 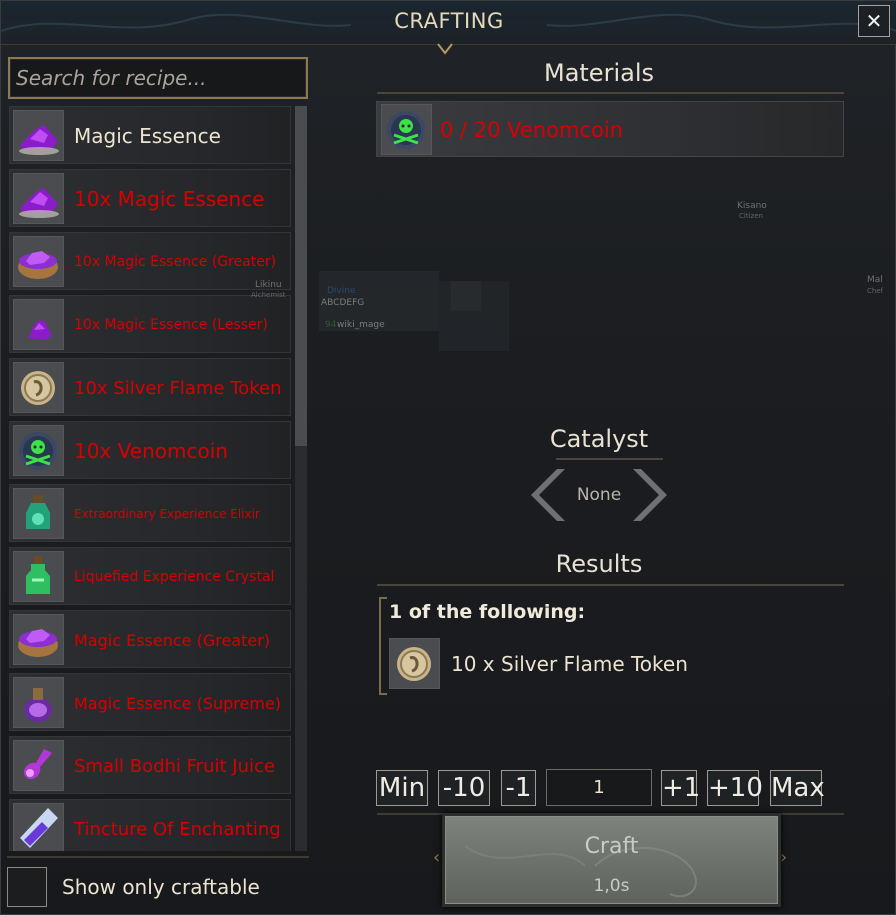 What do you see at coordinates (598, 73) in the screenshot?
I see `materials-title: Materials` at bounding box center [598, 73].